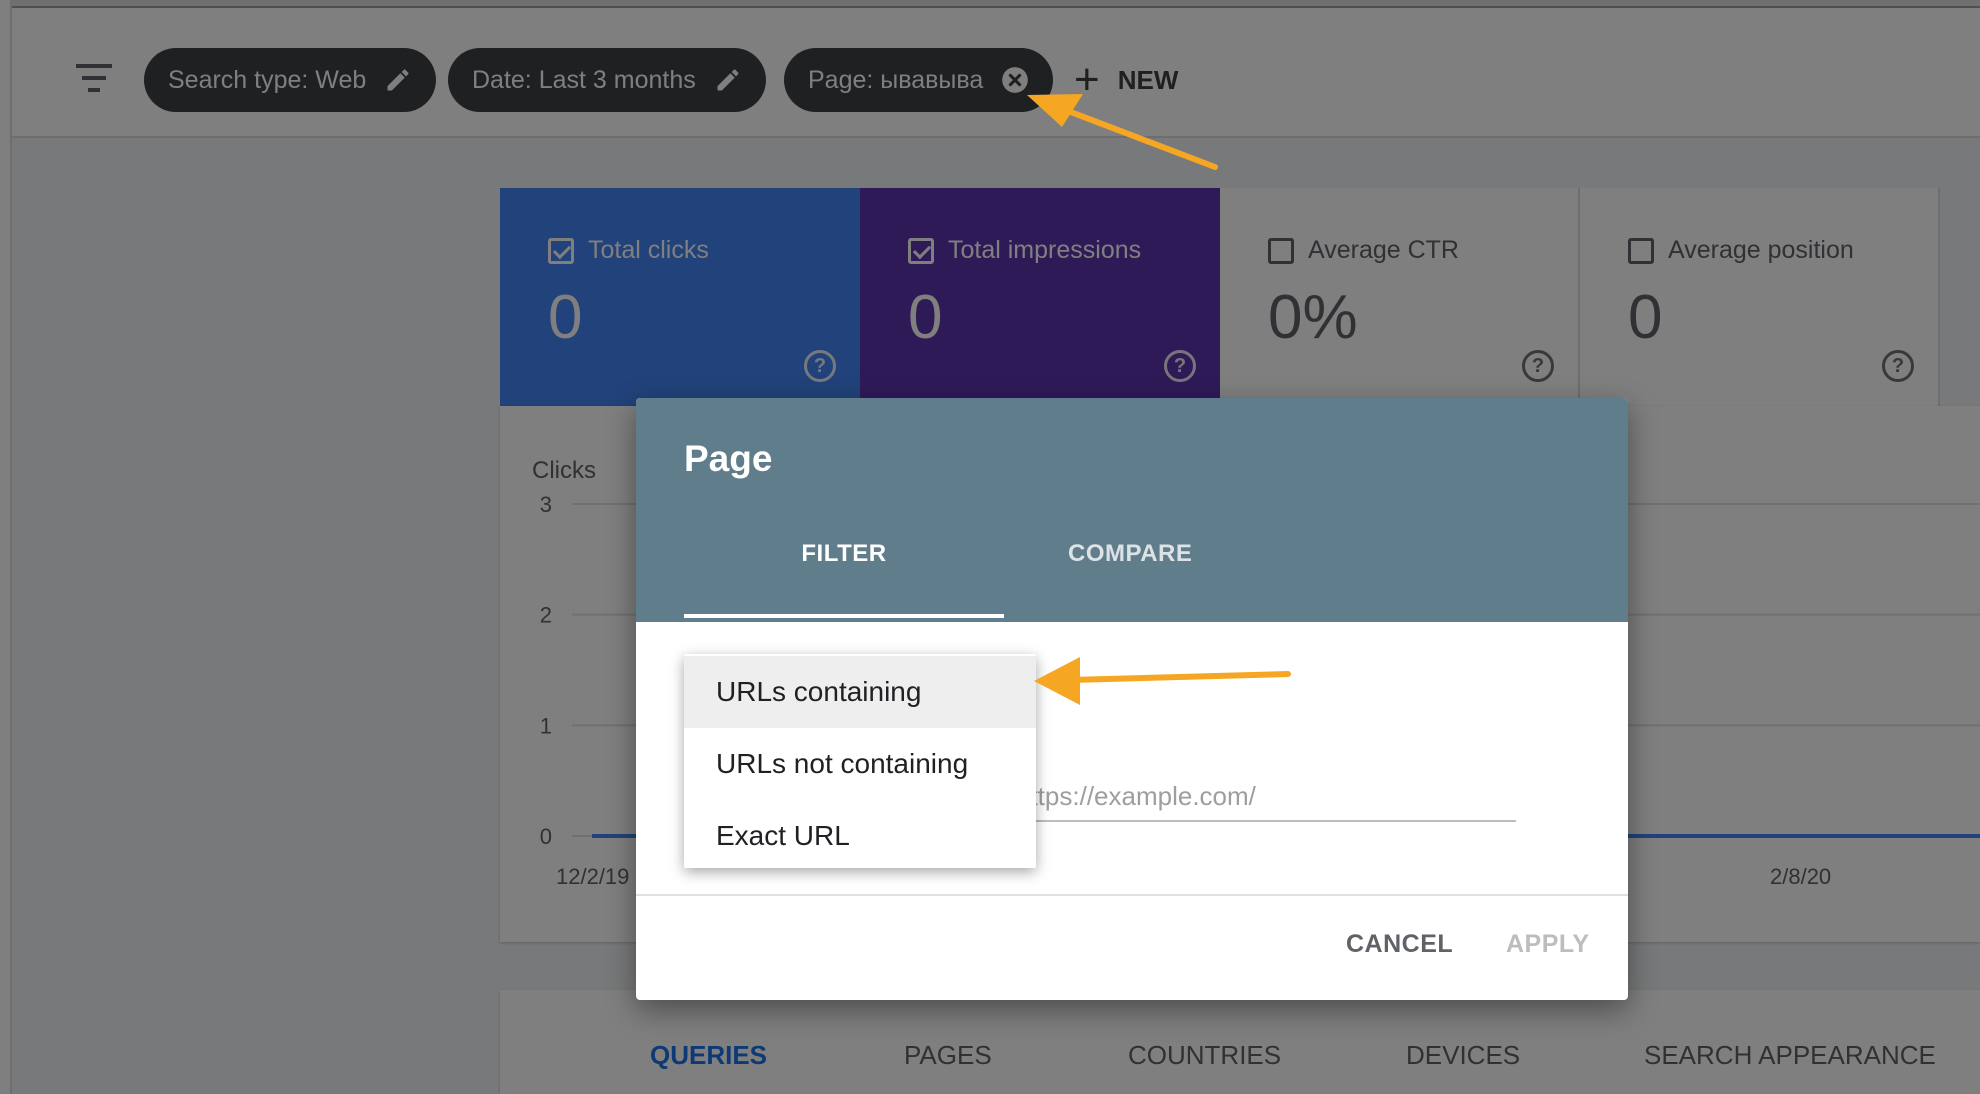  Describe the element at coordinates (1159, 399) in the screenshot. I see `annotation-arrows` at that location.